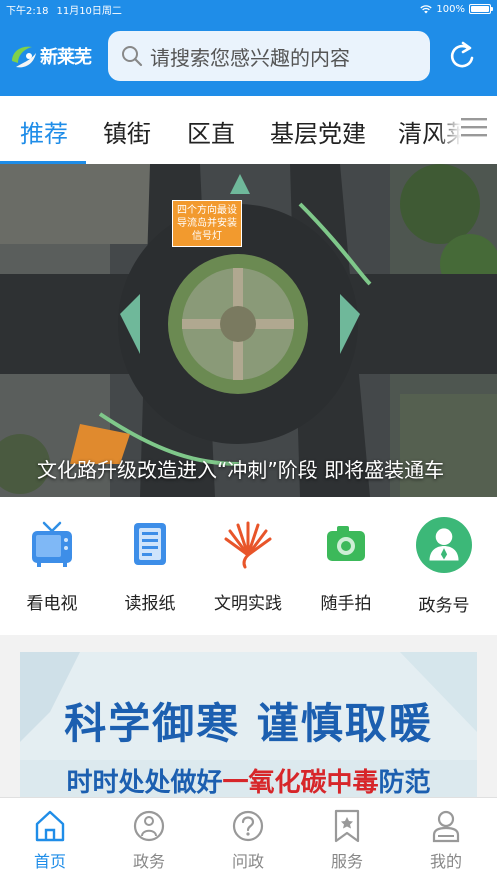 The height and width of the screenshot is (883, 497). Describe the element at coordinates (248, 545) in the screenshot. I see `civilization-practice-icon` at that location.